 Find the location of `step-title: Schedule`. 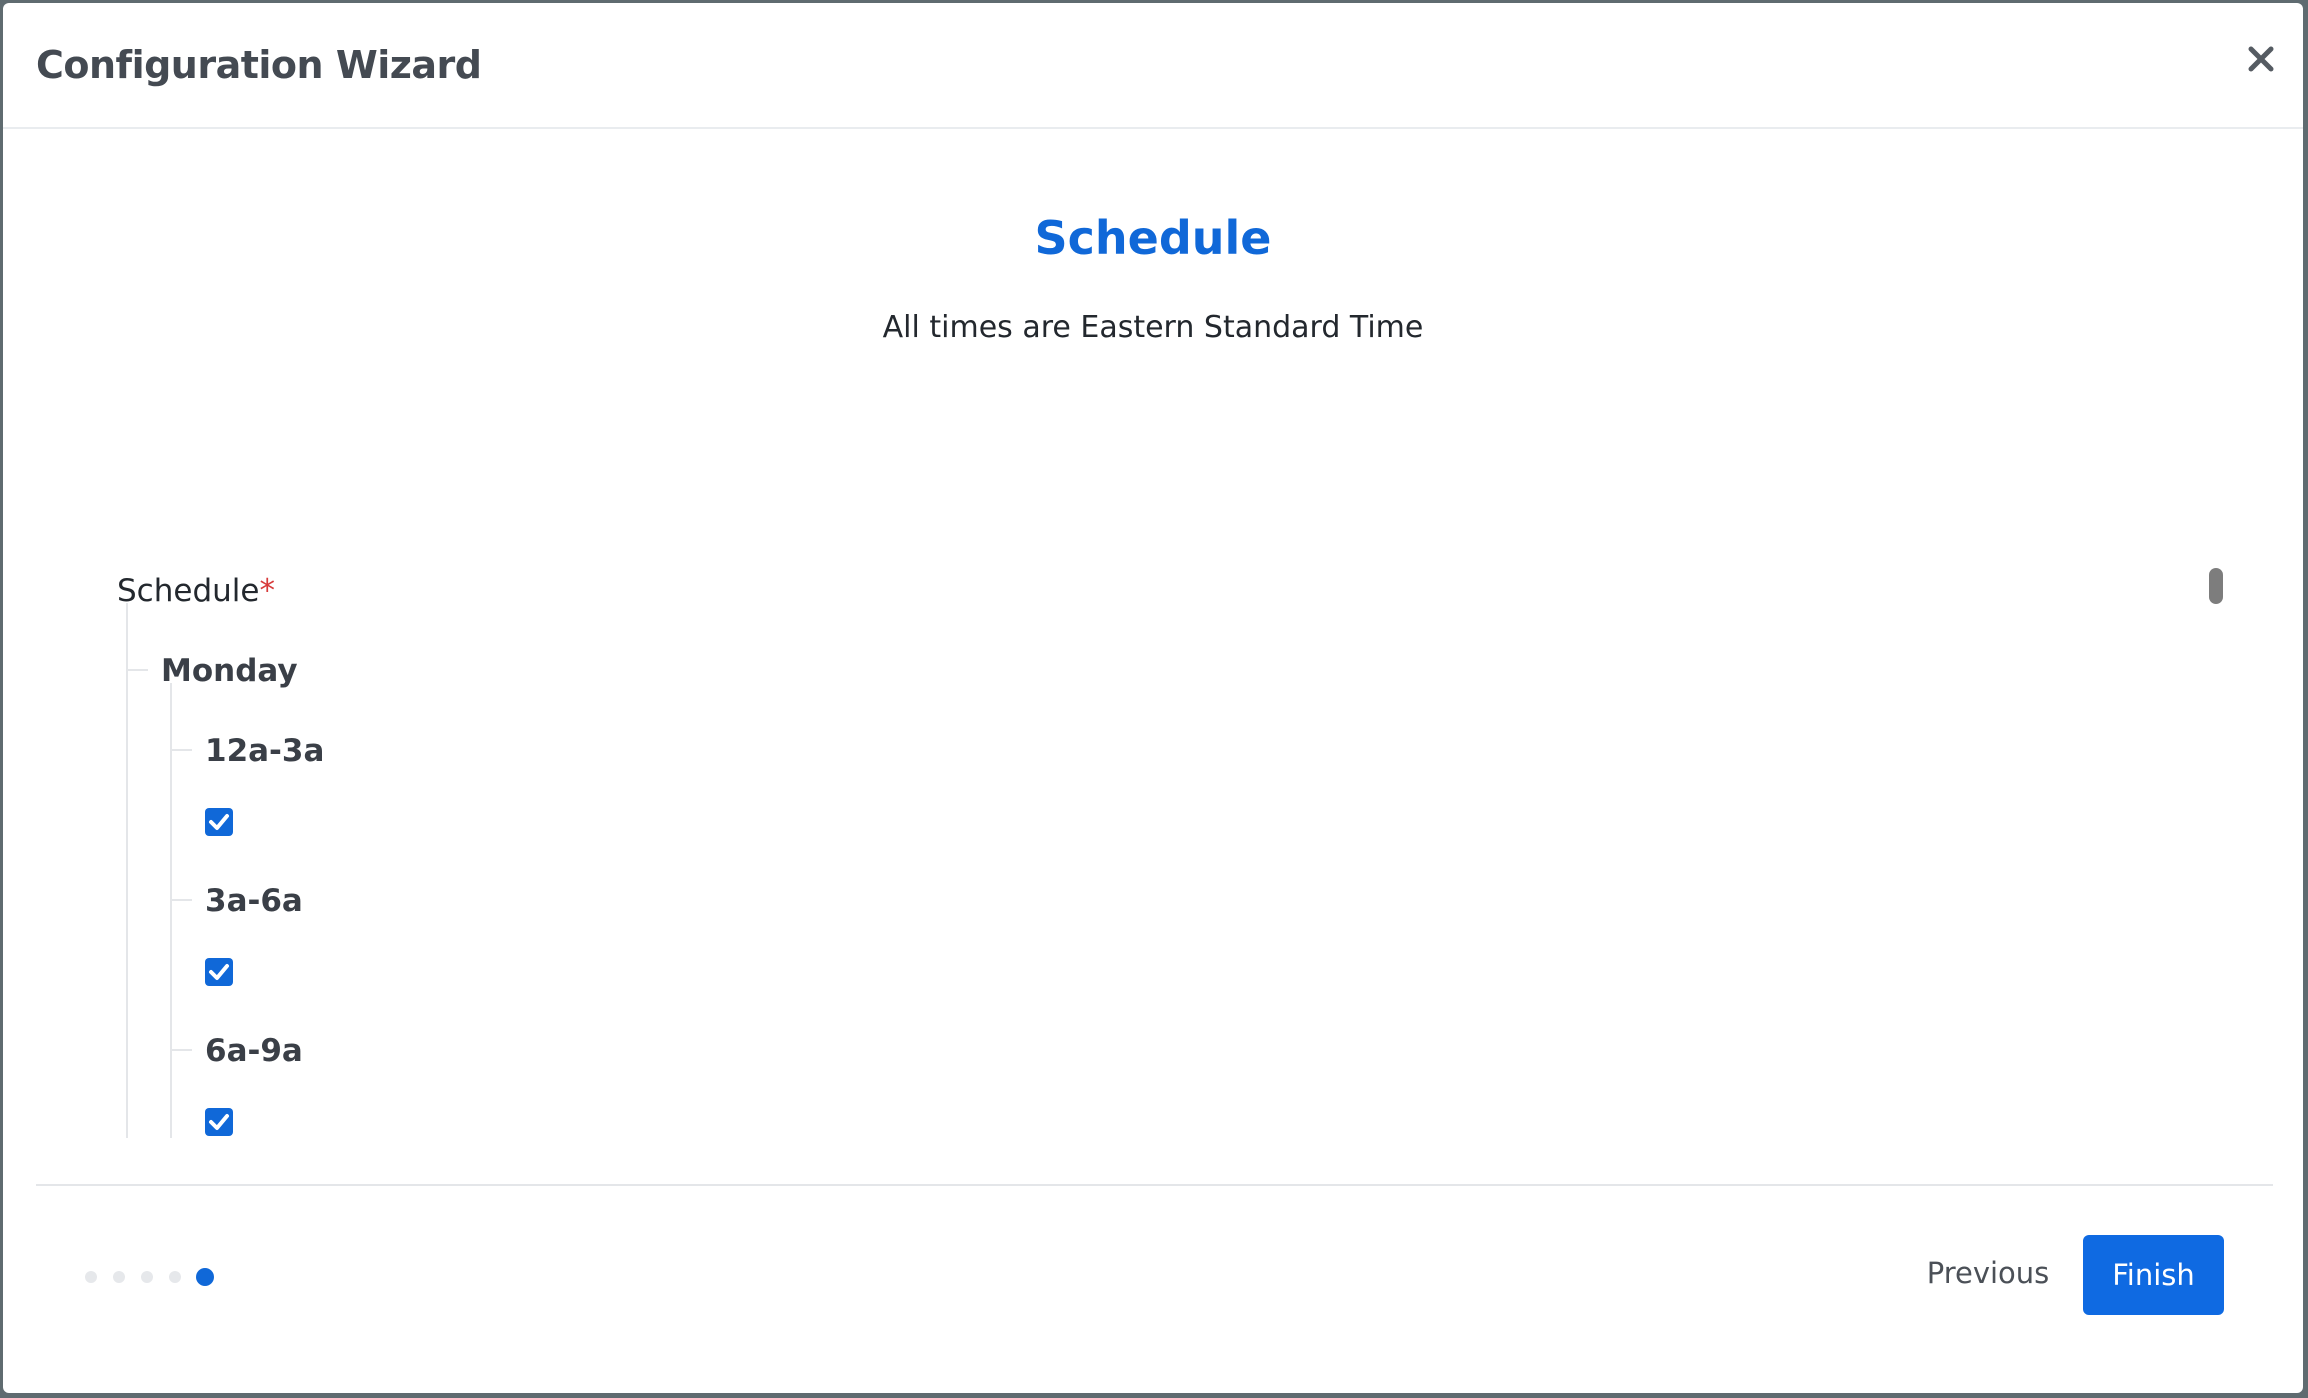

step-title: Schedule is located at coordinates (1153, 238).